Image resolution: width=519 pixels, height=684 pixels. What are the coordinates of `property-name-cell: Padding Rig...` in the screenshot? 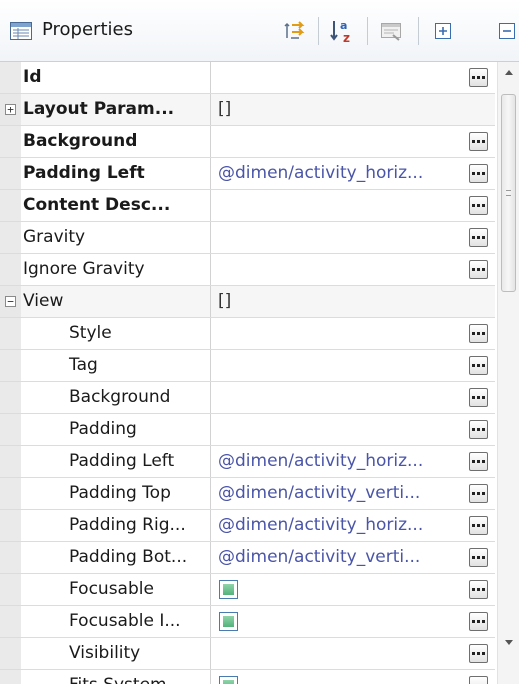 It's located at (105, 525).